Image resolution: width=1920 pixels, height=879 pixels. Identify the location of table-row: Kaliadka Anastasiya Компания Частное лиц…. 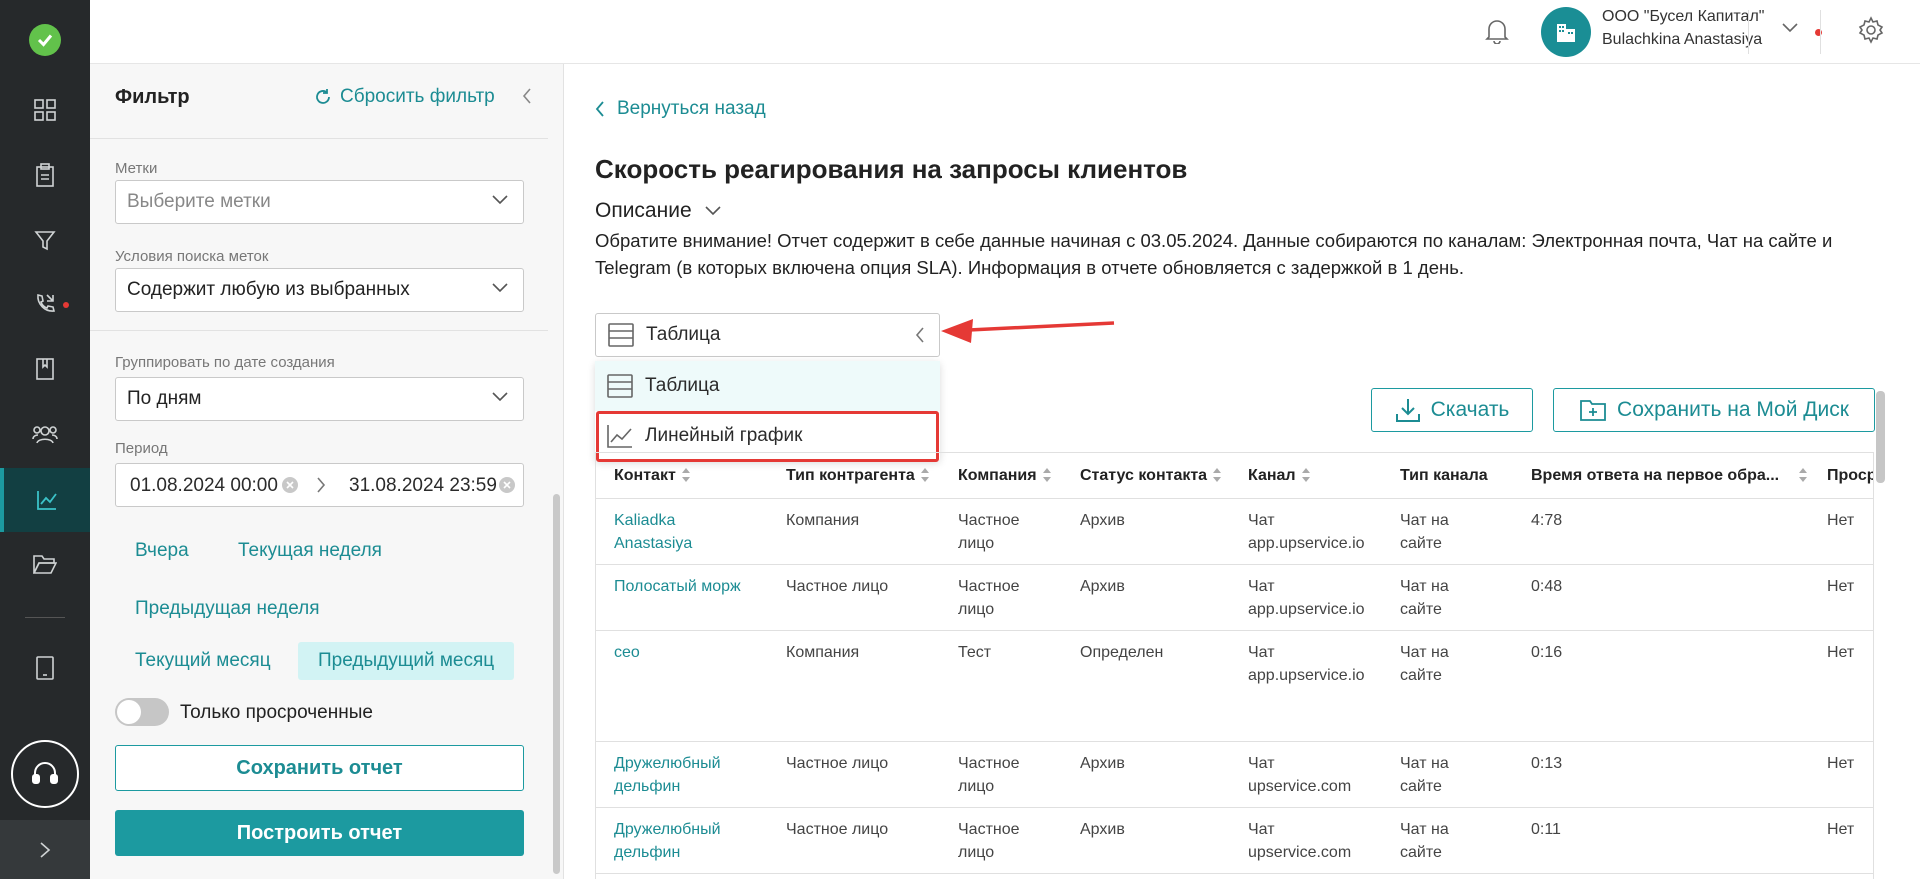
(1234, 531).